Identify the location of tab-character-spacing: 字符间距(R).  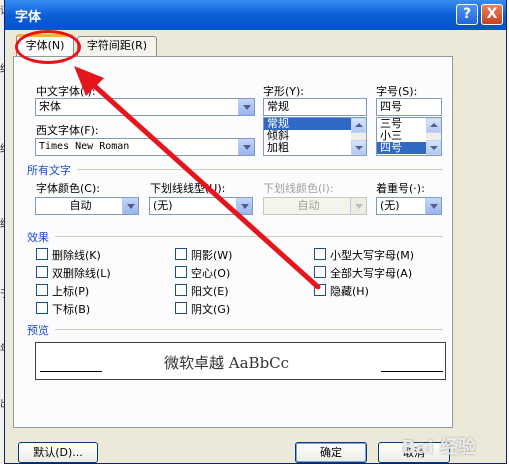
(117, 46).